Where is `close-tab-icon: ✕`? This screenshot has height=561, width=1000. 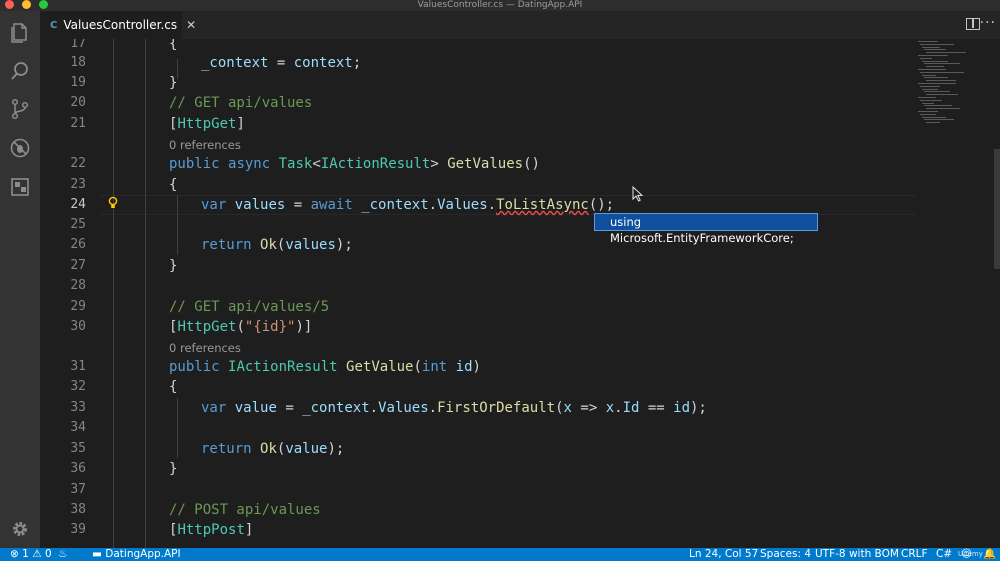 close-tab-icon: ✕ is located at coordinates (191, 25).